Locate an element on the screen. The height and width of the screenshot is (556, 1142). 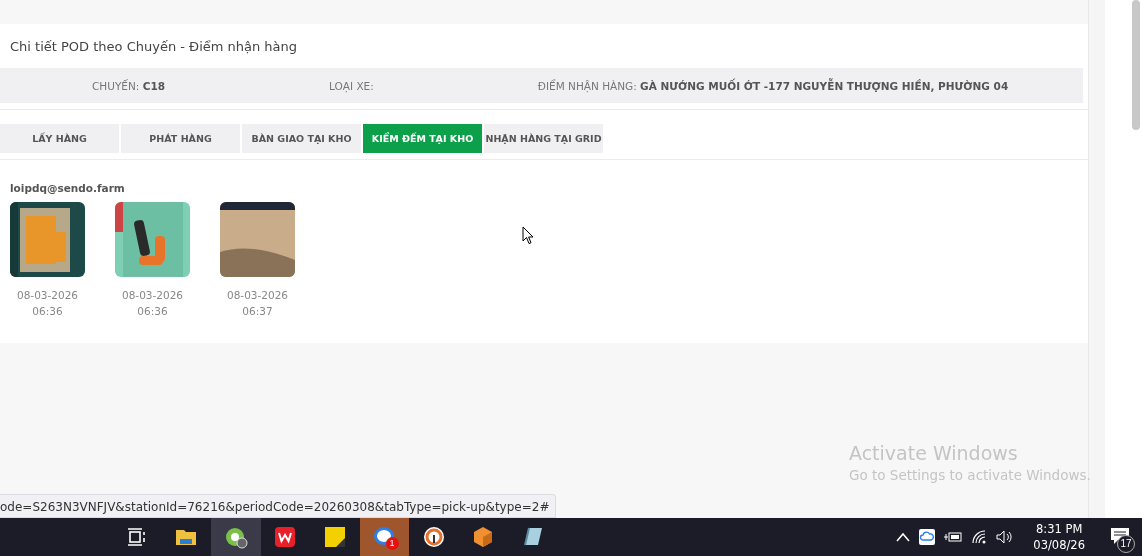
wifi-icon is located at coordinates (979, 537).